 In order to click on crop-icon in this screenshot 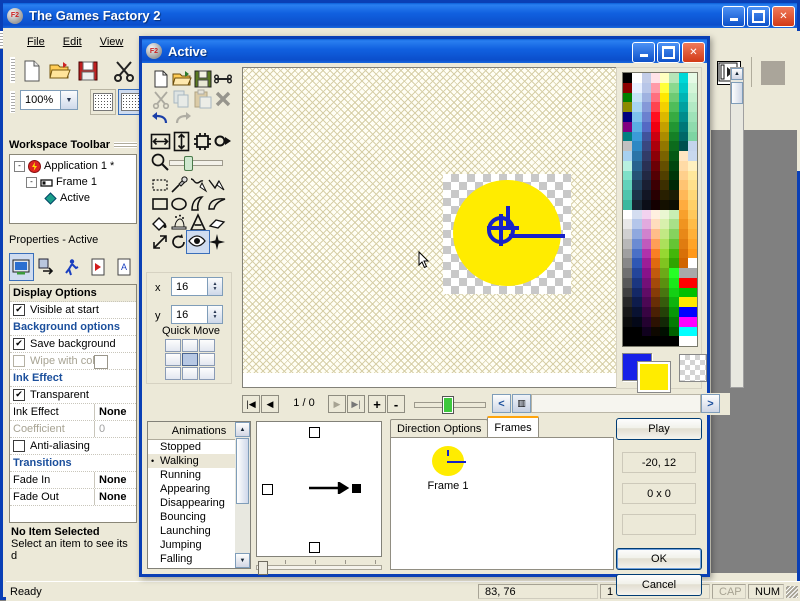, I will do `click(202, 141)`.